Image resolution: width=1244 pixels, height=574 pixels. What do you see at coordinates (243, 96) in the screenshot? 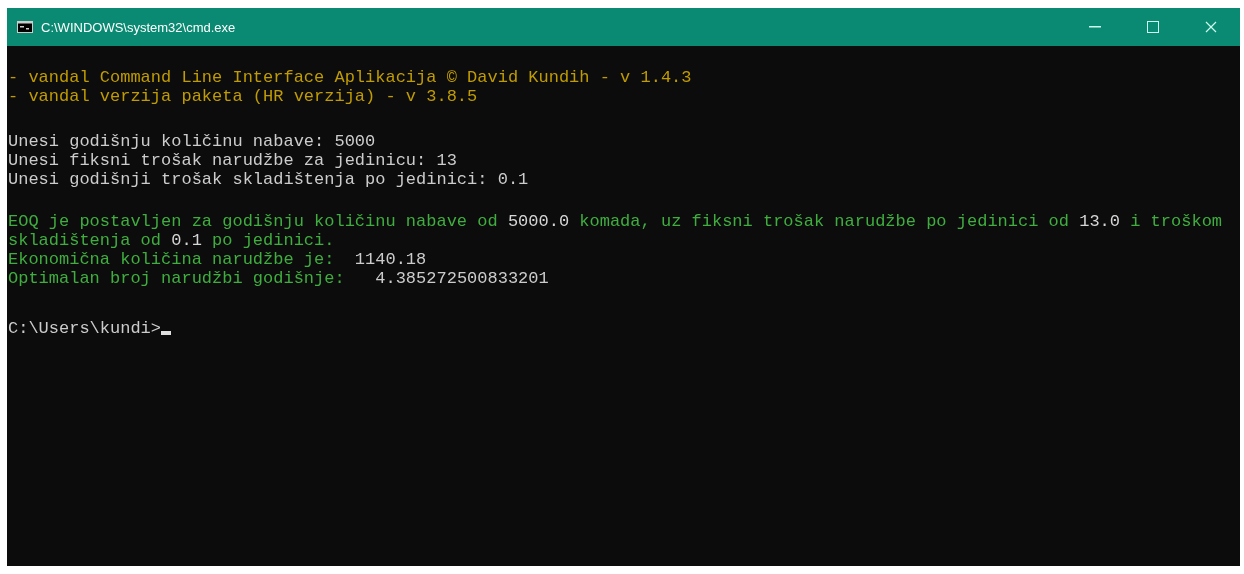
I see `header-line: - vandal verzija paketa (HR verzija) - v 3.8.5` at bounding box center [243, 96].